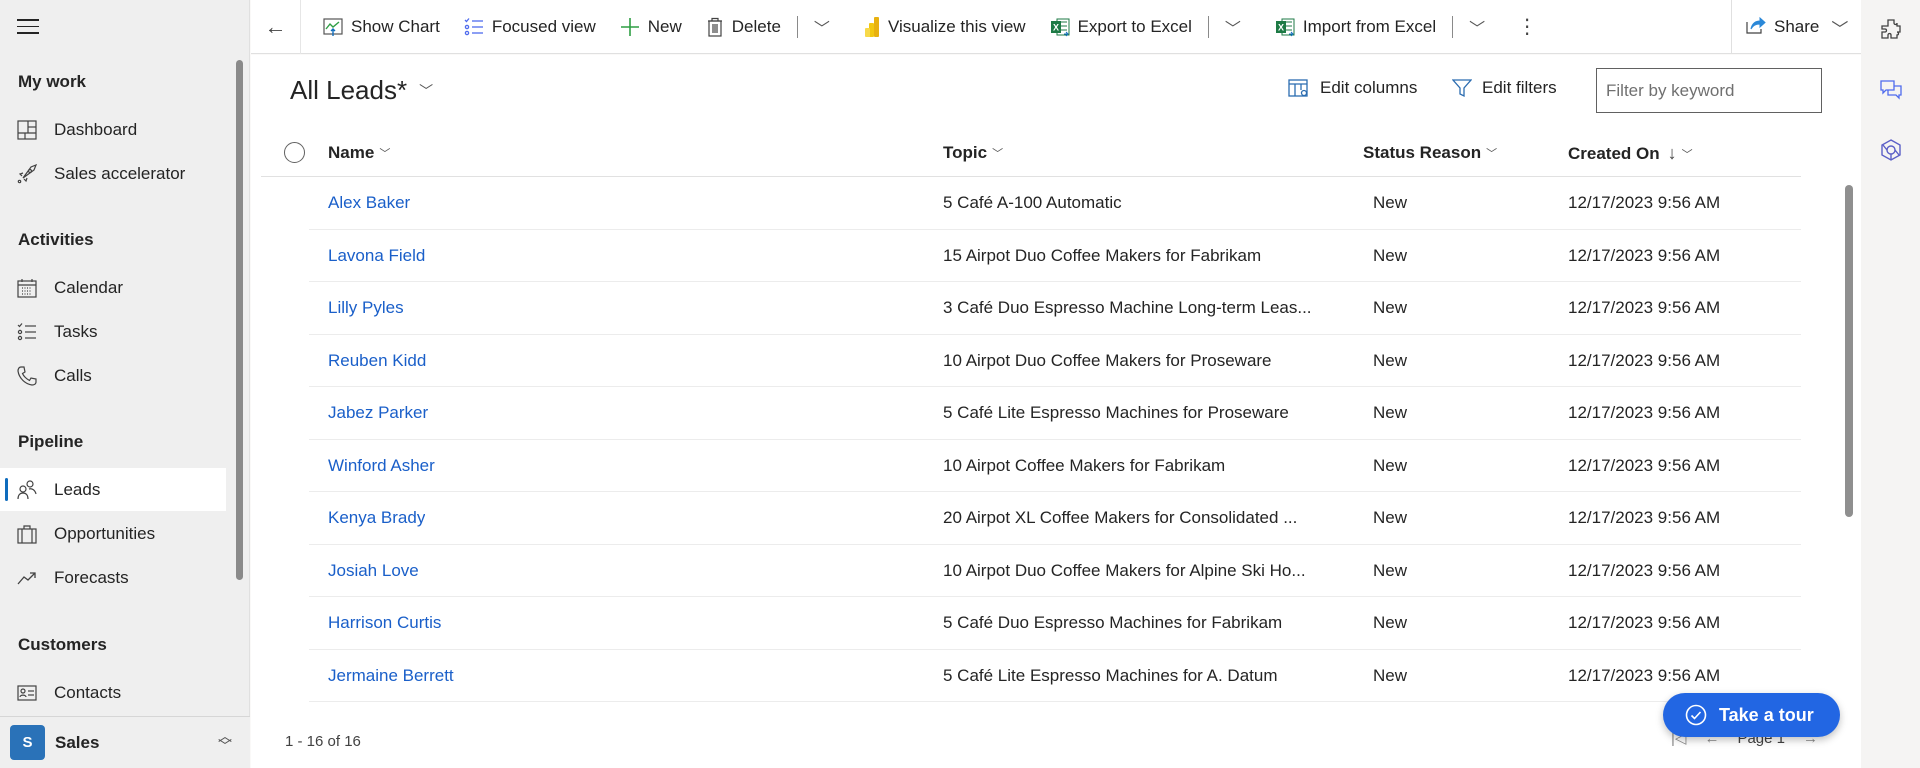 The image size is (1920, 768). I want to click on grid-scrollbar, so click(1849, 351).